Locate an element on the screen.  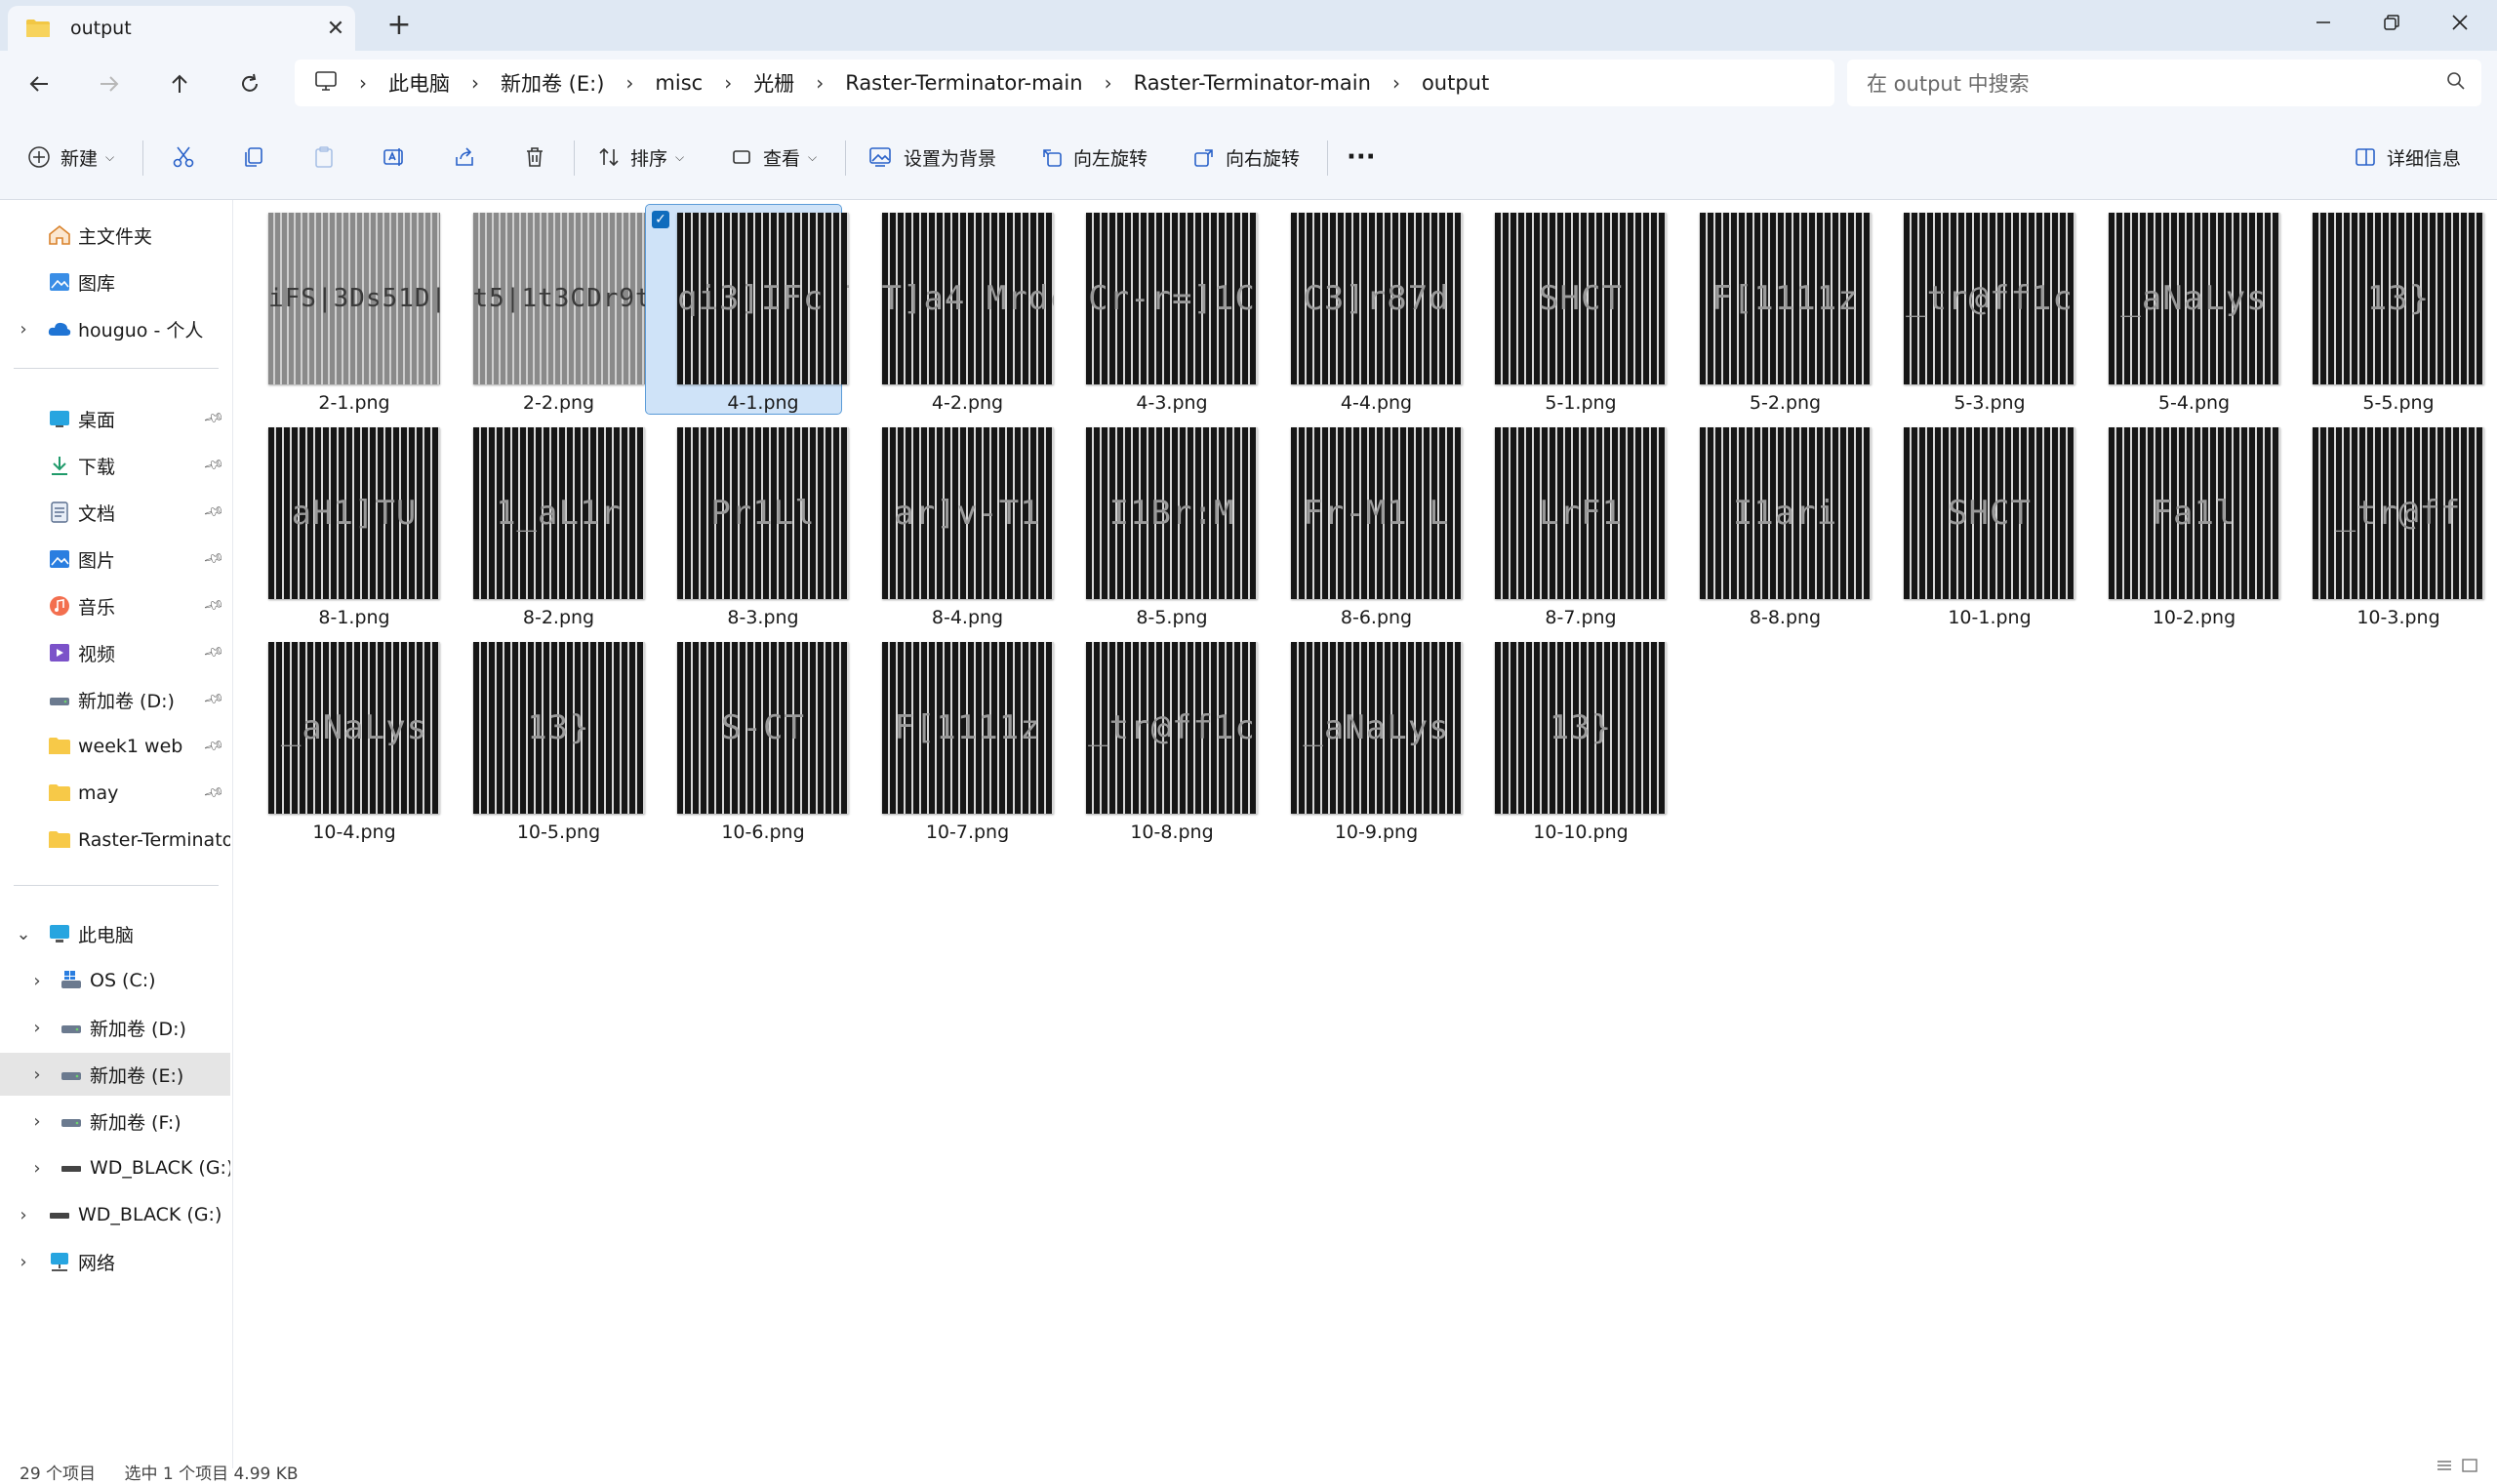
new-tab-button: + is located at coordinates (400, 26).